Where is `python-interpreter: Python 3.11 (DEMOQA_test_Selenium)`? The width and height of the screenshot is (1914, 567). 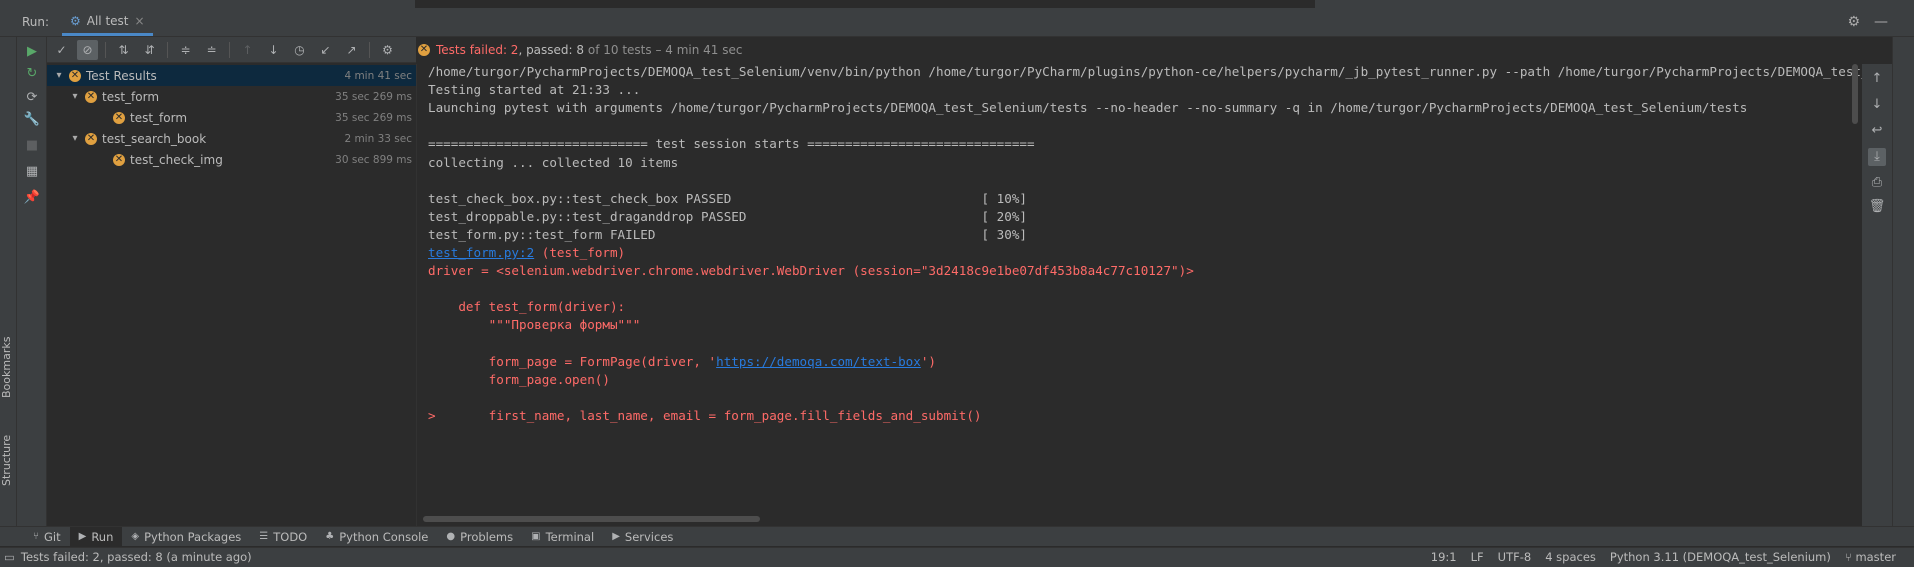
python-interpreter: Python 3.11 (DEMOQA_test_Selenium) is located at coordinates (1720, 557).